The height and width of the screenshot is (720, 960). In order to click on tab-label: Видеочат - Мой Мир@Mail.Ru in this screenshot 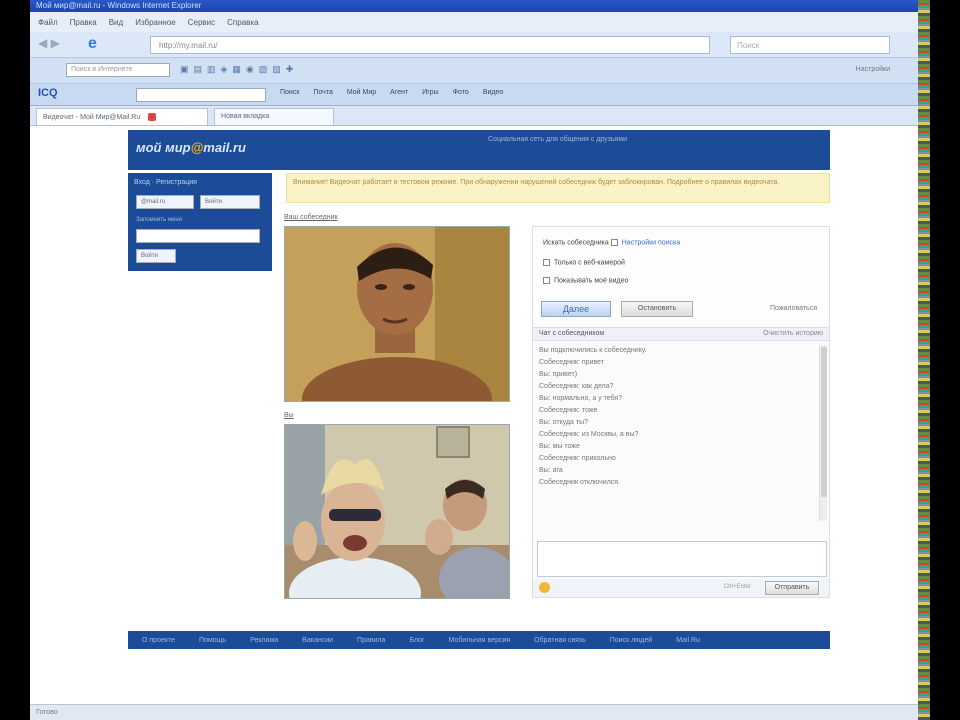, I will do `click(92, 117)`.